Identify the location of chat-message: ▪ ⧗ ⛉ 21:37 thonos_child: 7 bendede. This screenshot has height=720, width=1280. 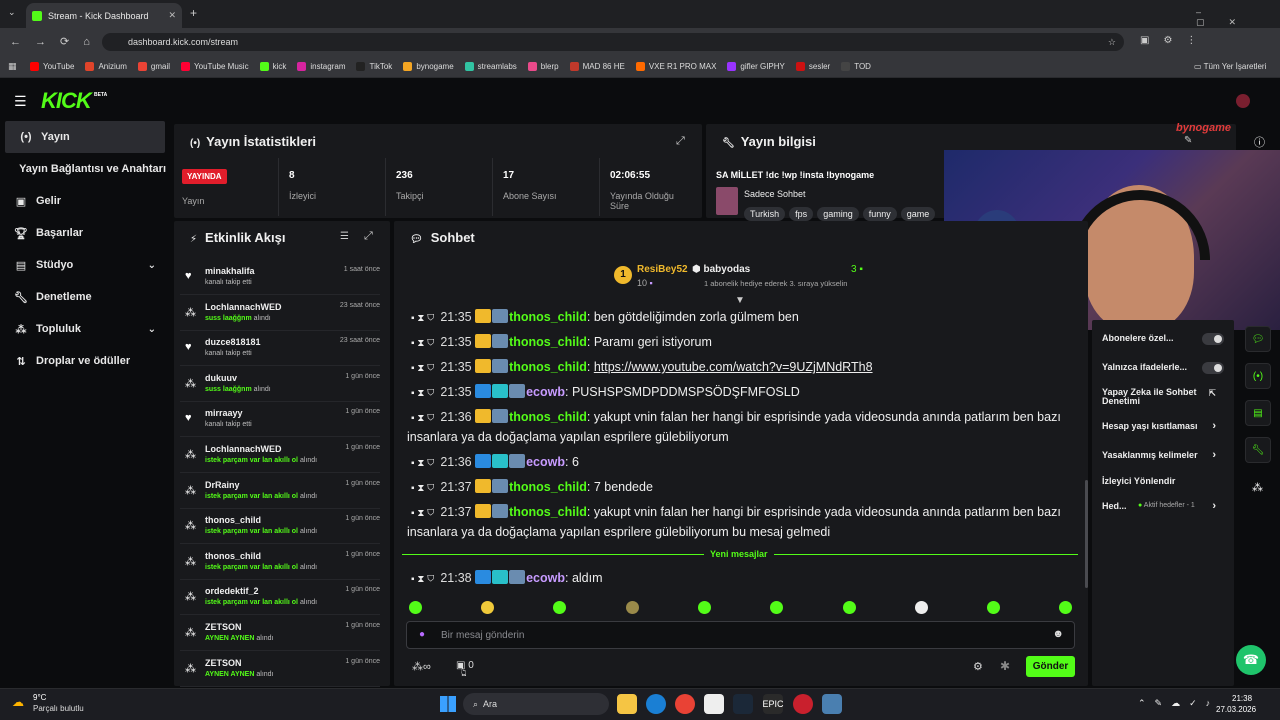
(742, 488).